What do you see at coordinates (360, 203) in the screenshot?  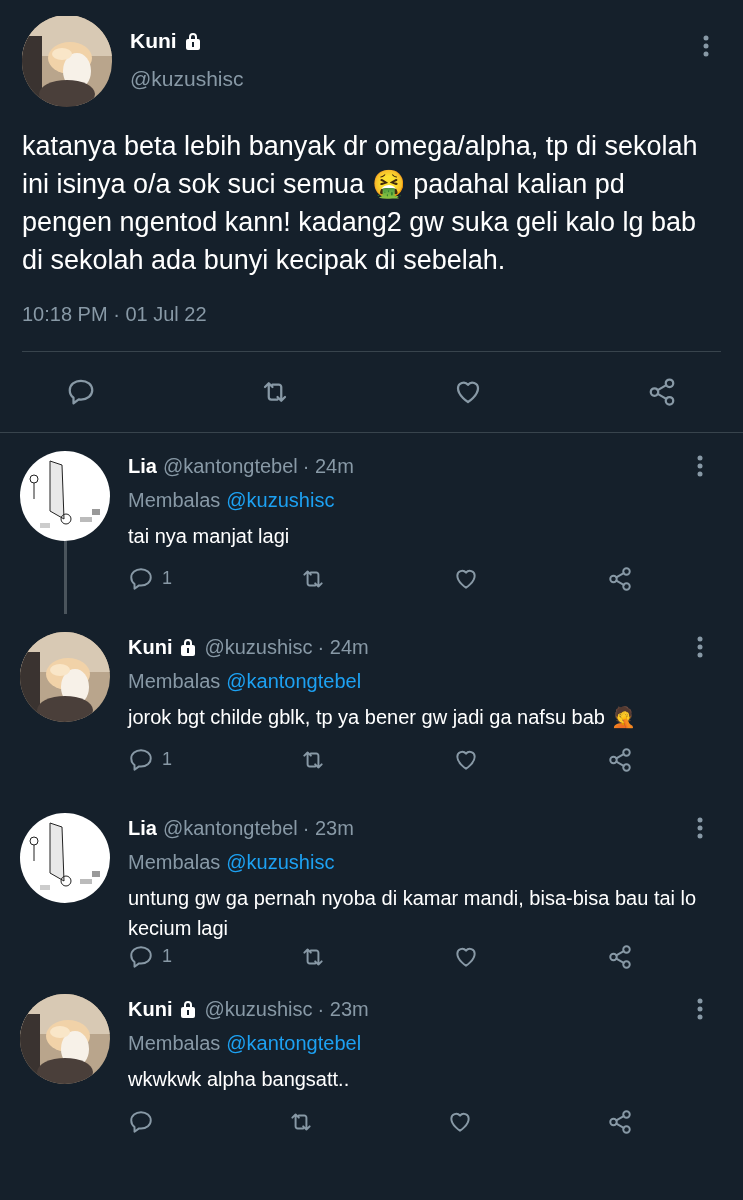 I see `tweet-text: katanya beta lebih banyak dr omega/alpha, tp di sekolah ini isinya o/a sok suci semua 🤮 padahal kalian pd pengen ngentod kann! kadang2 gw suka geli kalo lg bab di sekolah ada bunyi kecipak di sebelah.` at bounding box center [360, 203].